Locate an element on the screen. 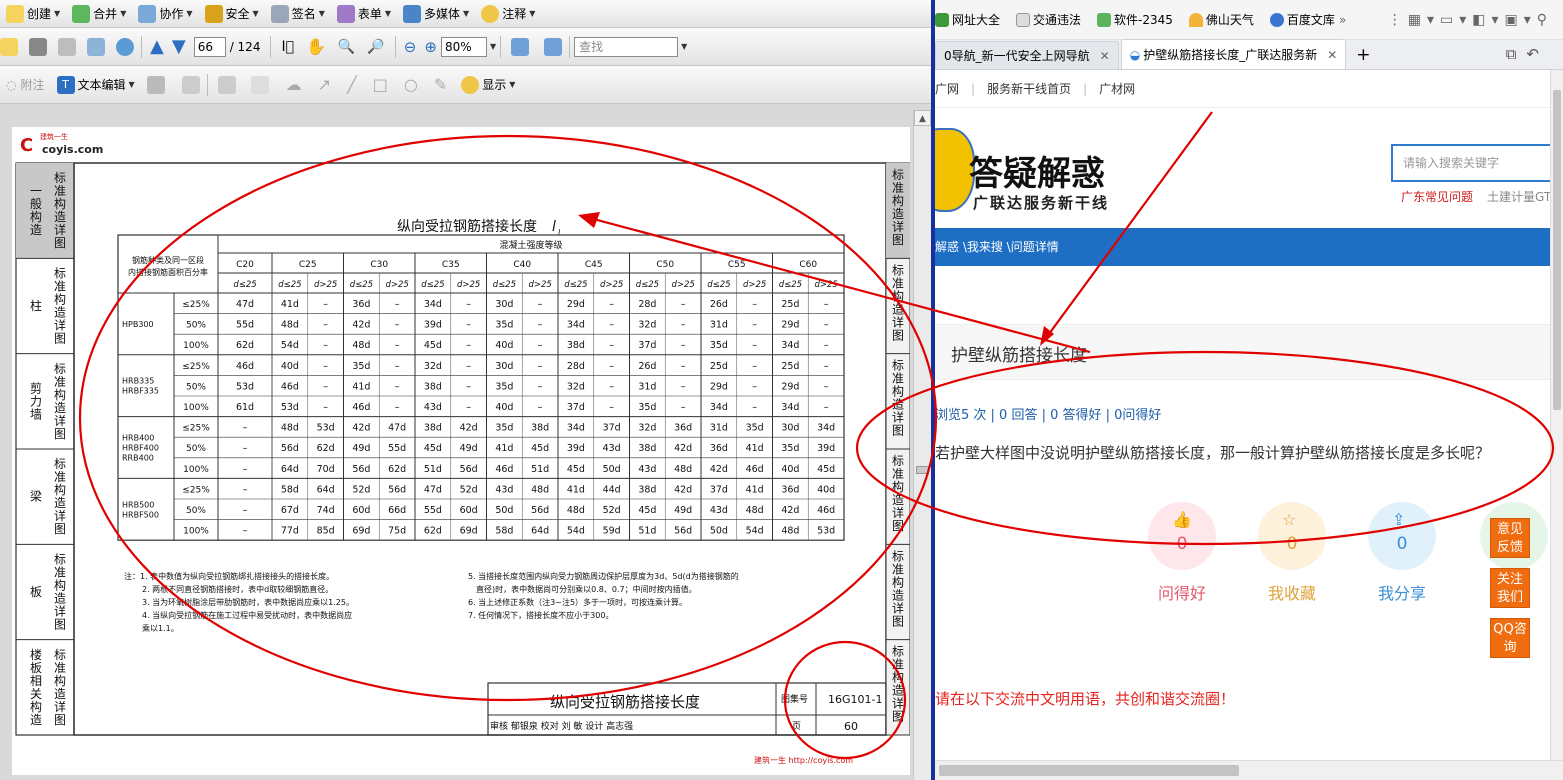 The image size is (1563, 780). zoom-level-select: 80% is located at coordinates (463, 46).